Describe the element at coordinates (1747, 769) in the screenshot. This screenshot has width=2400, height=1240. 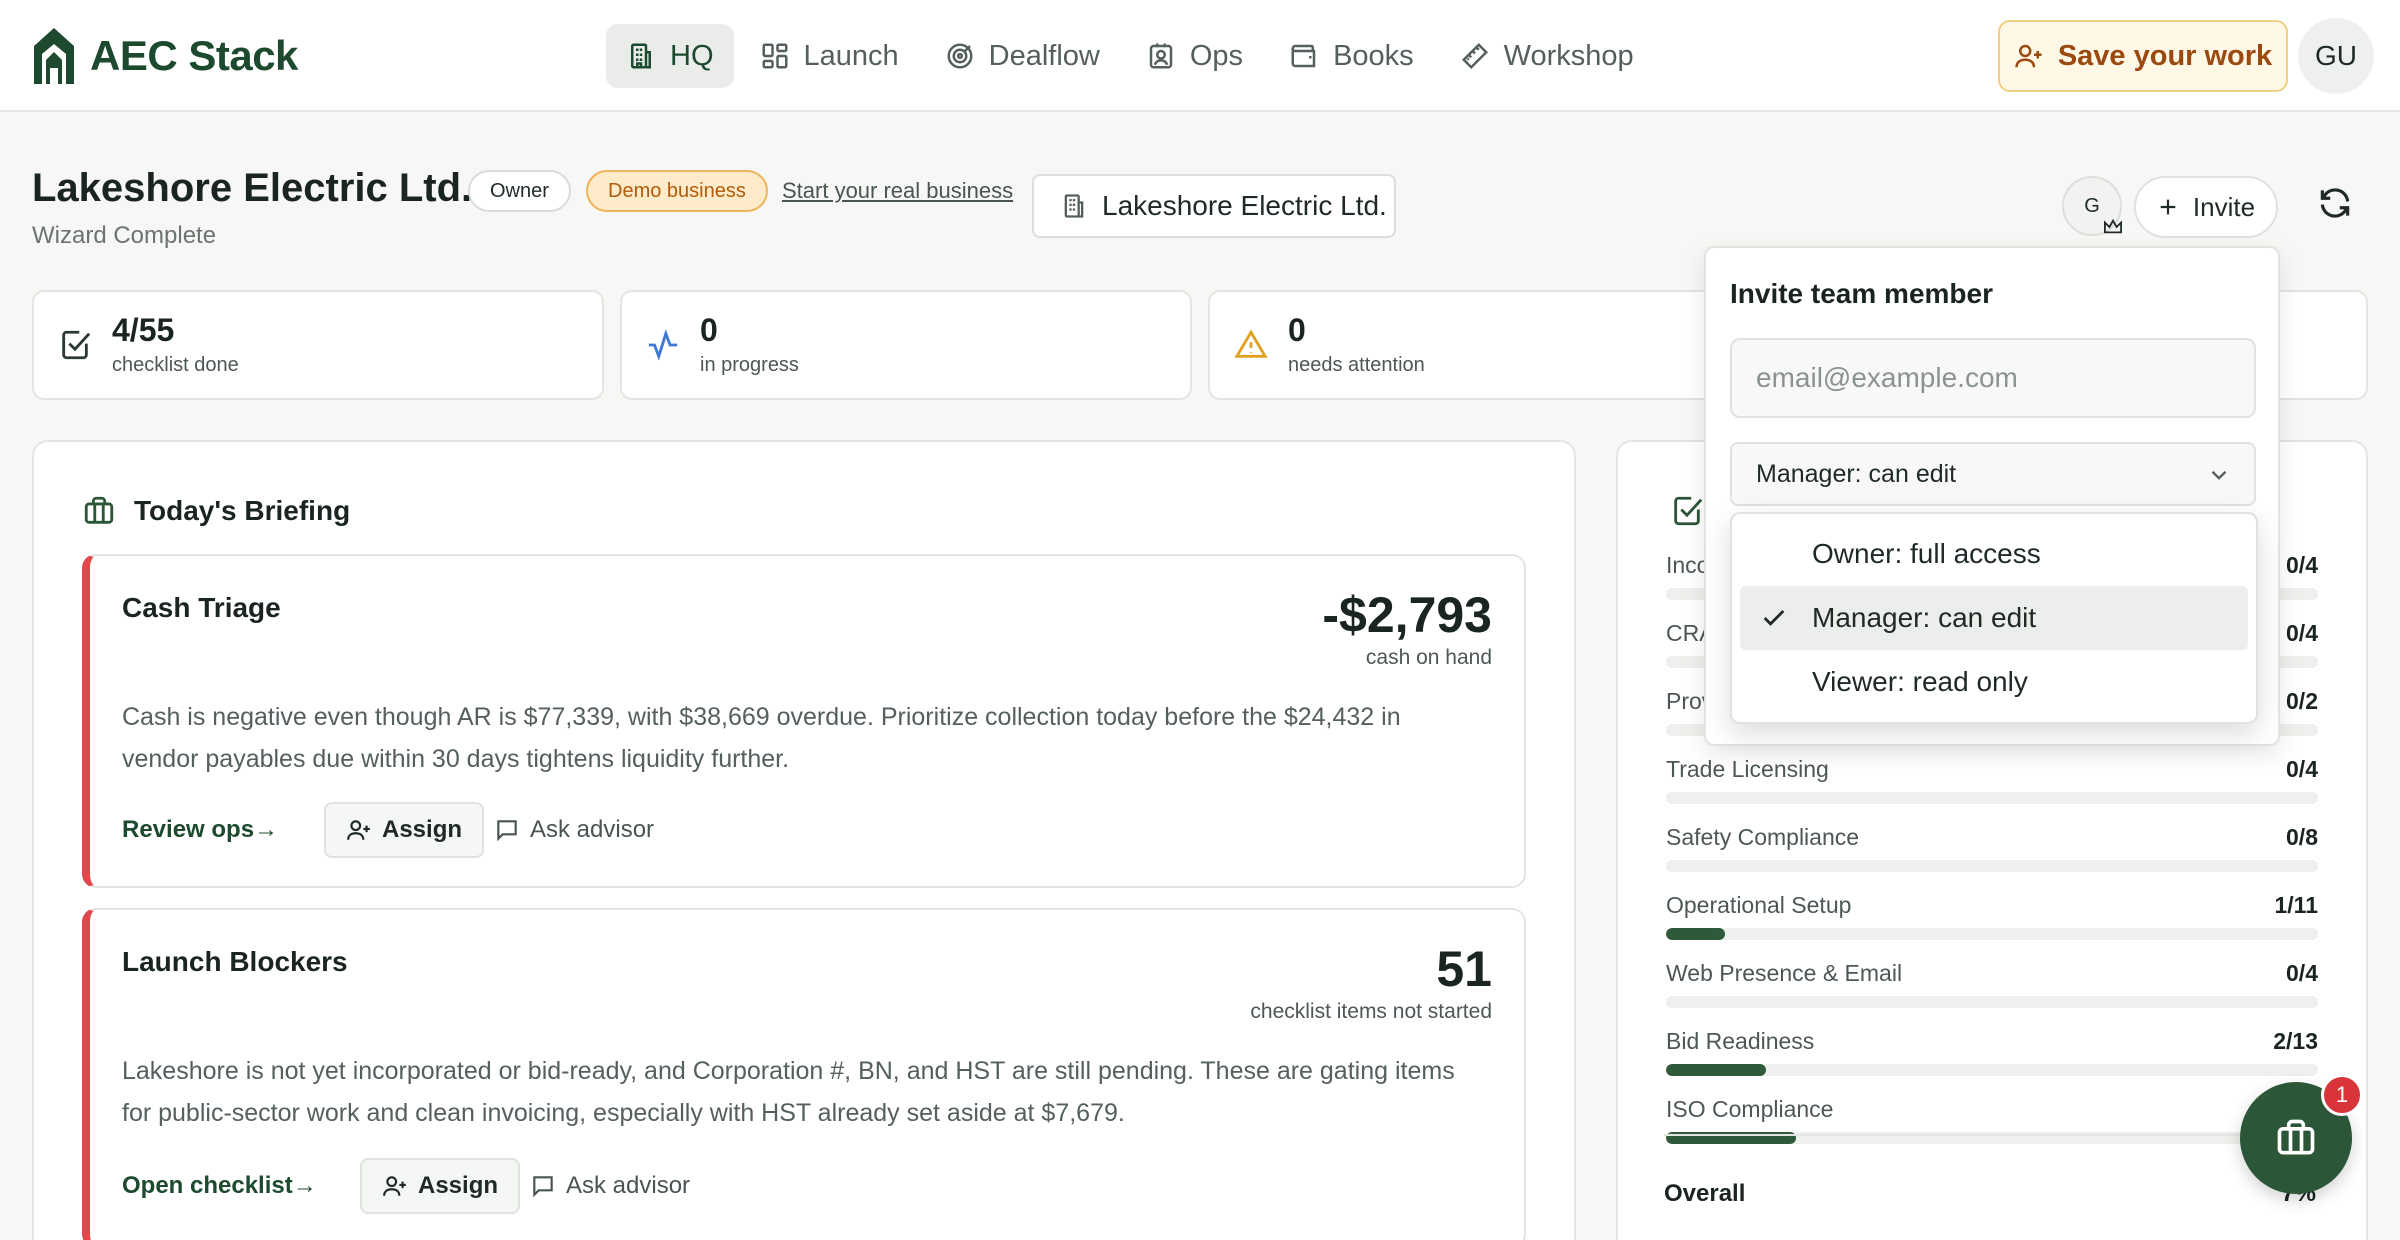
I see `category-label: Trade Licensing` at that location.